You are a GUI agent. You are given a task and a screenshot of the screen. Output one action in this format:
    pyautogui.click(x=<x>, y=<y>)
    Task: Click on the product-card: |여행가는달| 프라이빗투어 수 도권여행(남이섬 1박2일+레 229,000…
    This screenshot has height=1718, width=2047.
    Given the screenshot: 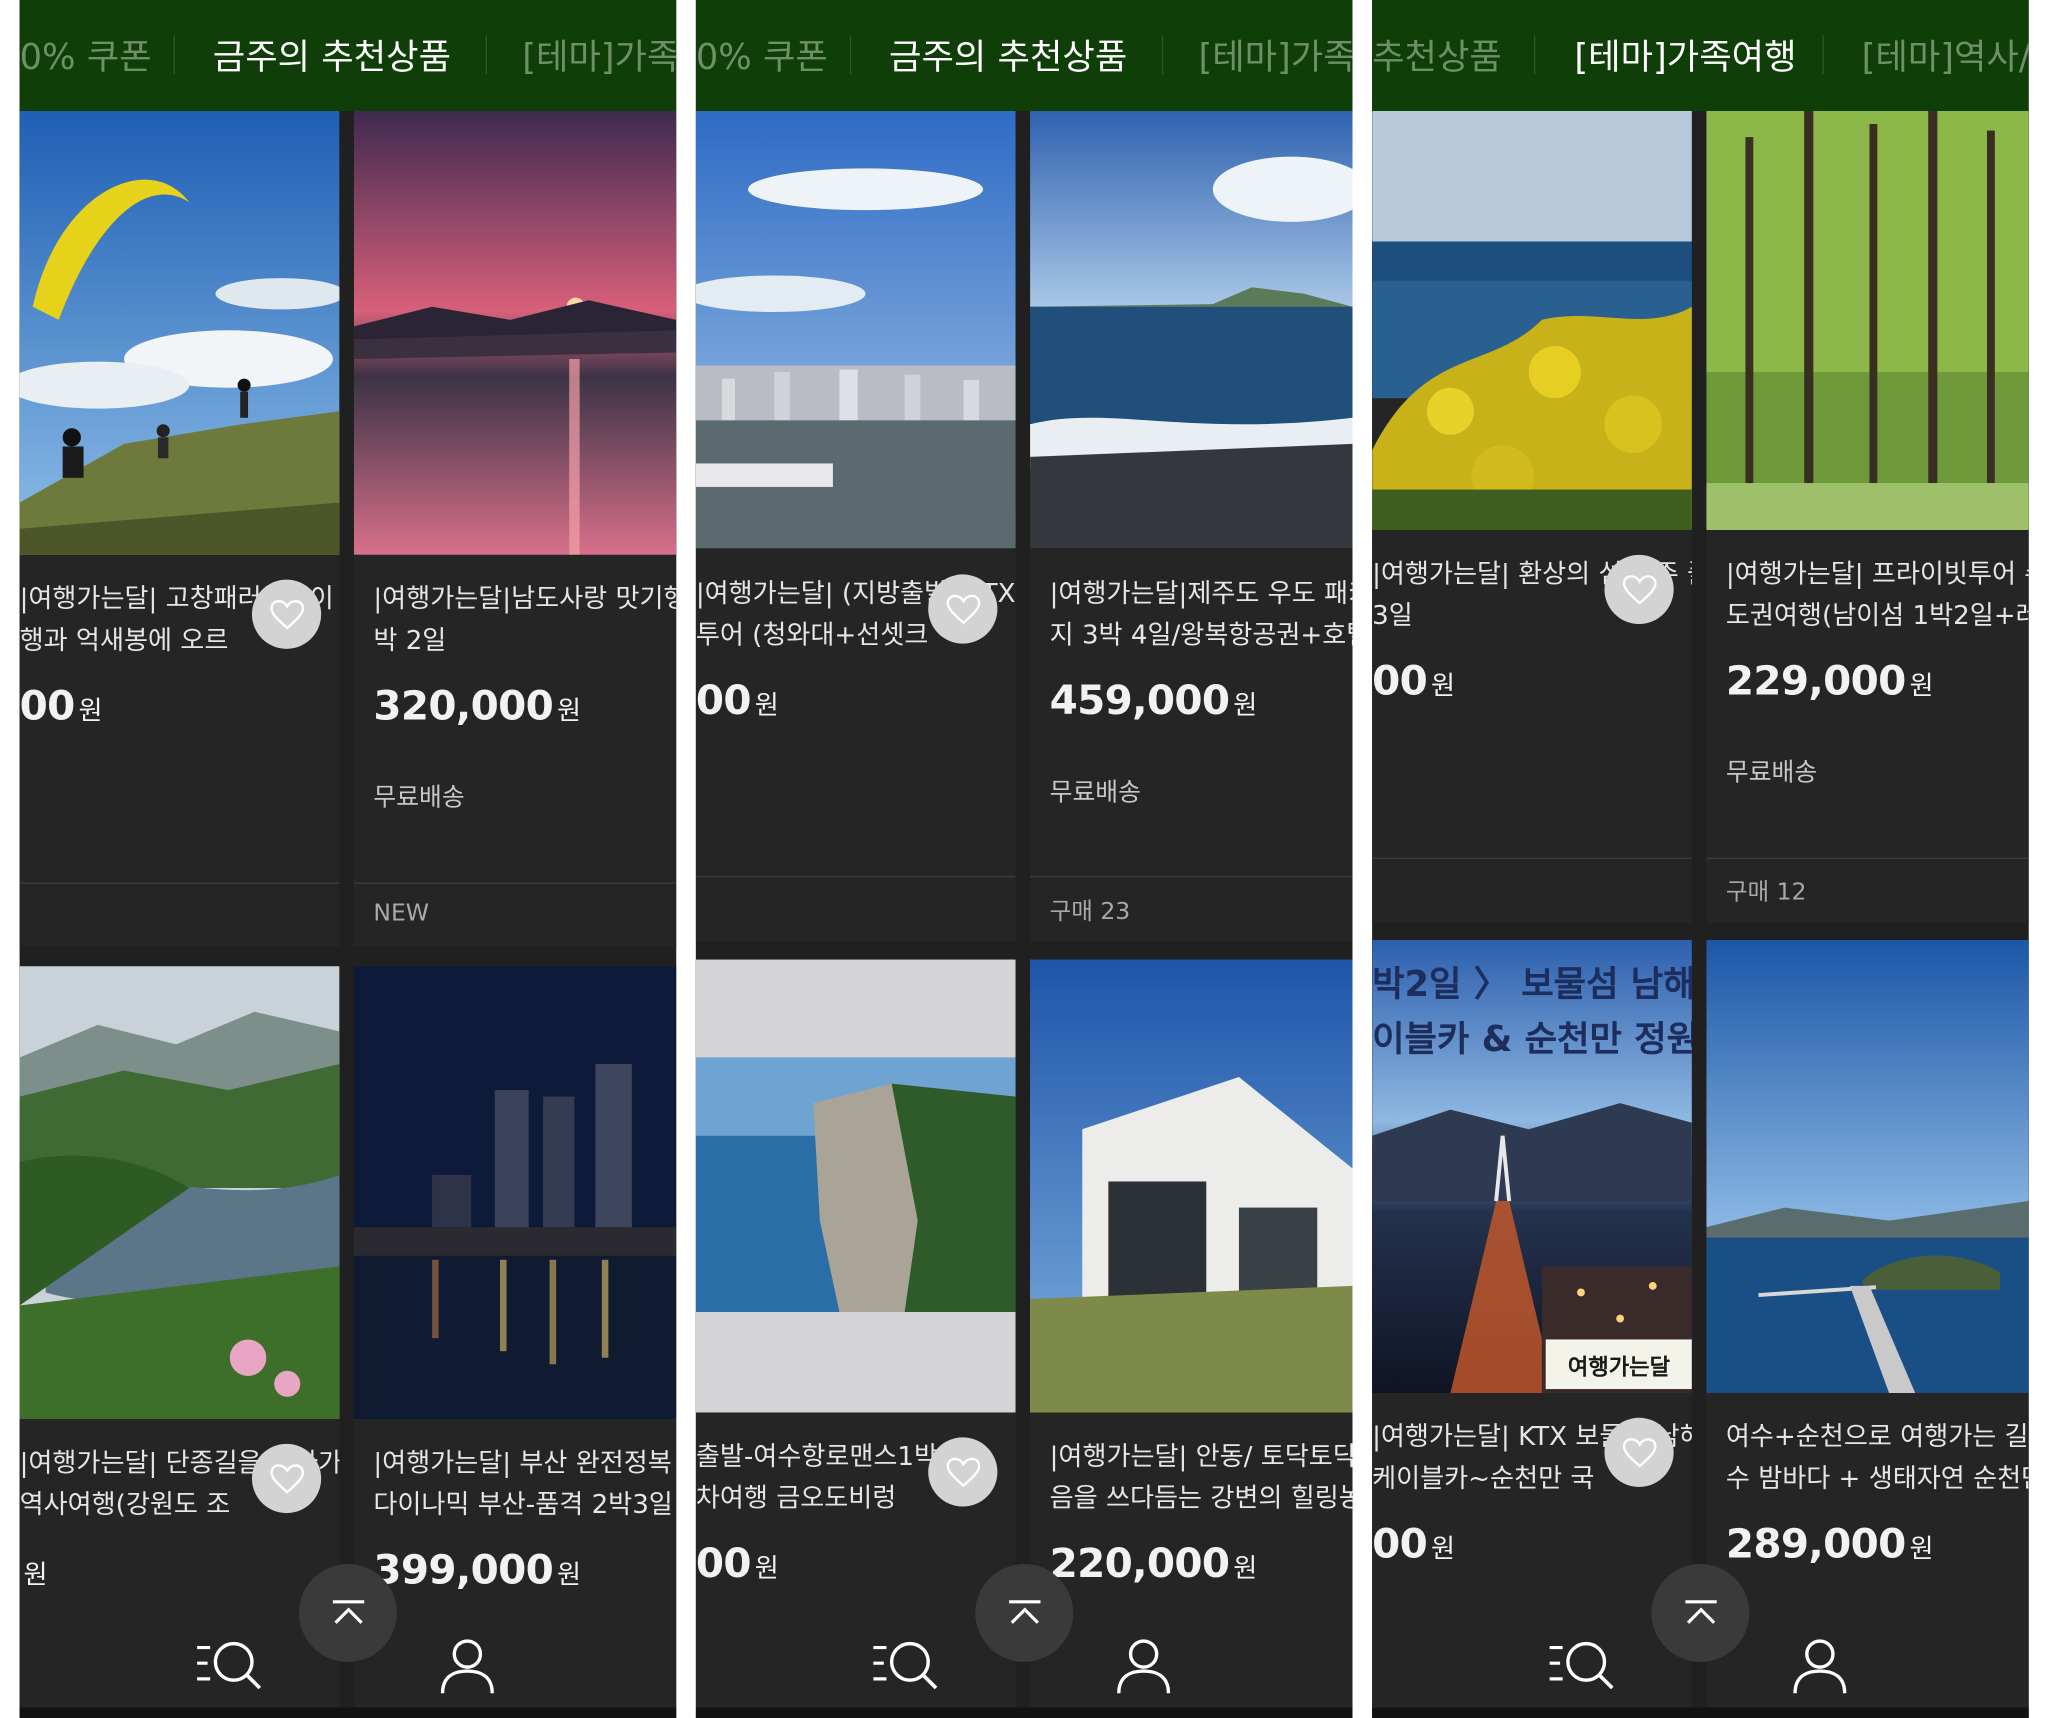 What is the action you would take?
    pyautogui.click(x=1867, y=516)
    